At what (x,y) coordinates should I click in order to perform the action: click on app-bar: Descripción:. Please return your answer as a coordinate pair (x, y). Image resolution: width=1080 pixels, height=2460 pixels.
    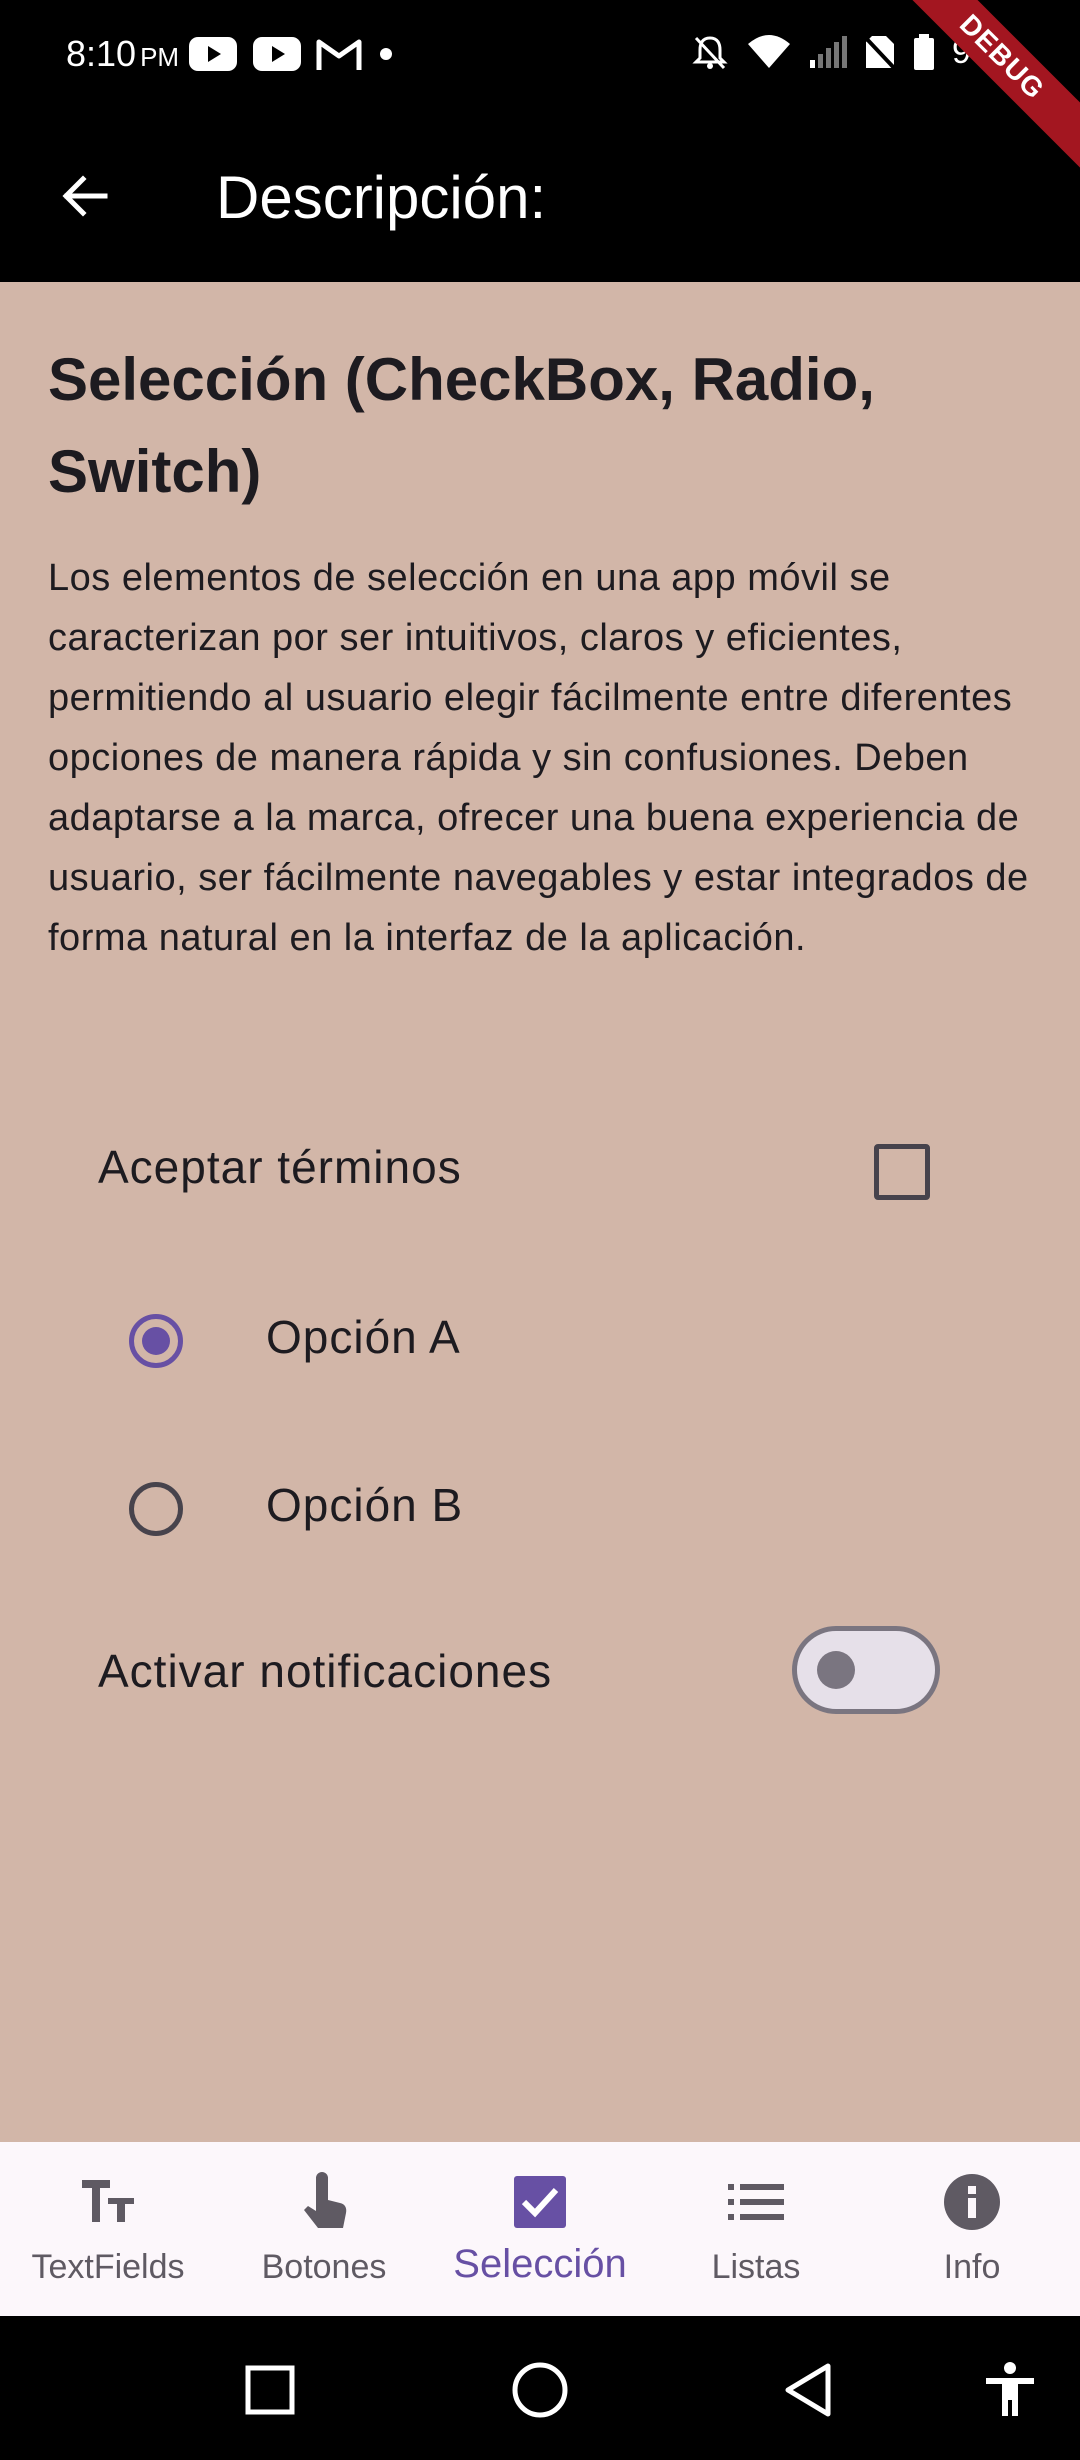
    Looking at the image, I should click on (540, 196).